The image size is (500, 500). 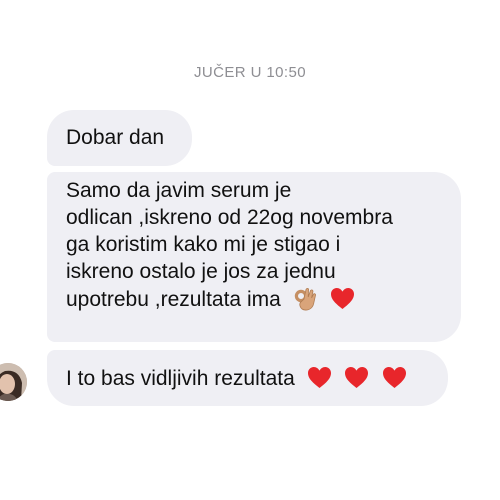 What do you see at coordinates (173, 299) in the screenshot?
I see `message-text: upotrebu ,rezultata ima` at bounding box center [173, 299].